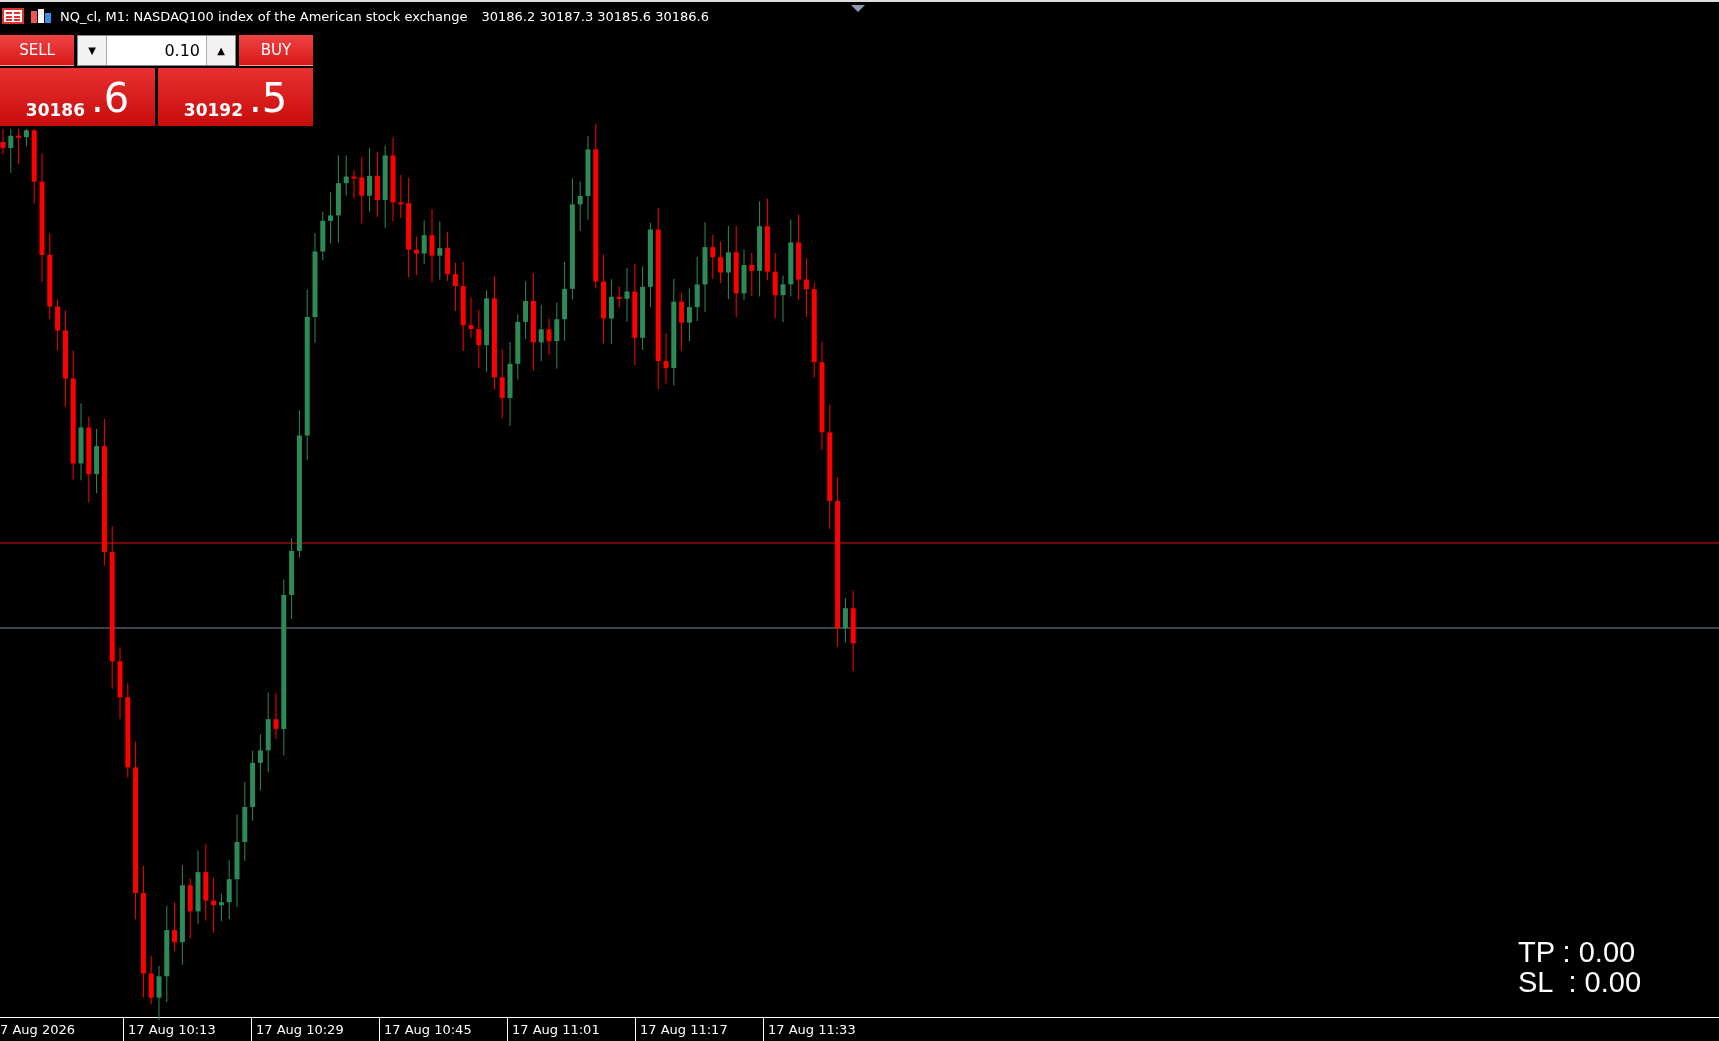 The width and height of the screenshot is (1719, 1041). What do you see at coordinates (92, 50) in the screenshot?
I see `decrease-button: ▼` at bounding box center [92, 50].